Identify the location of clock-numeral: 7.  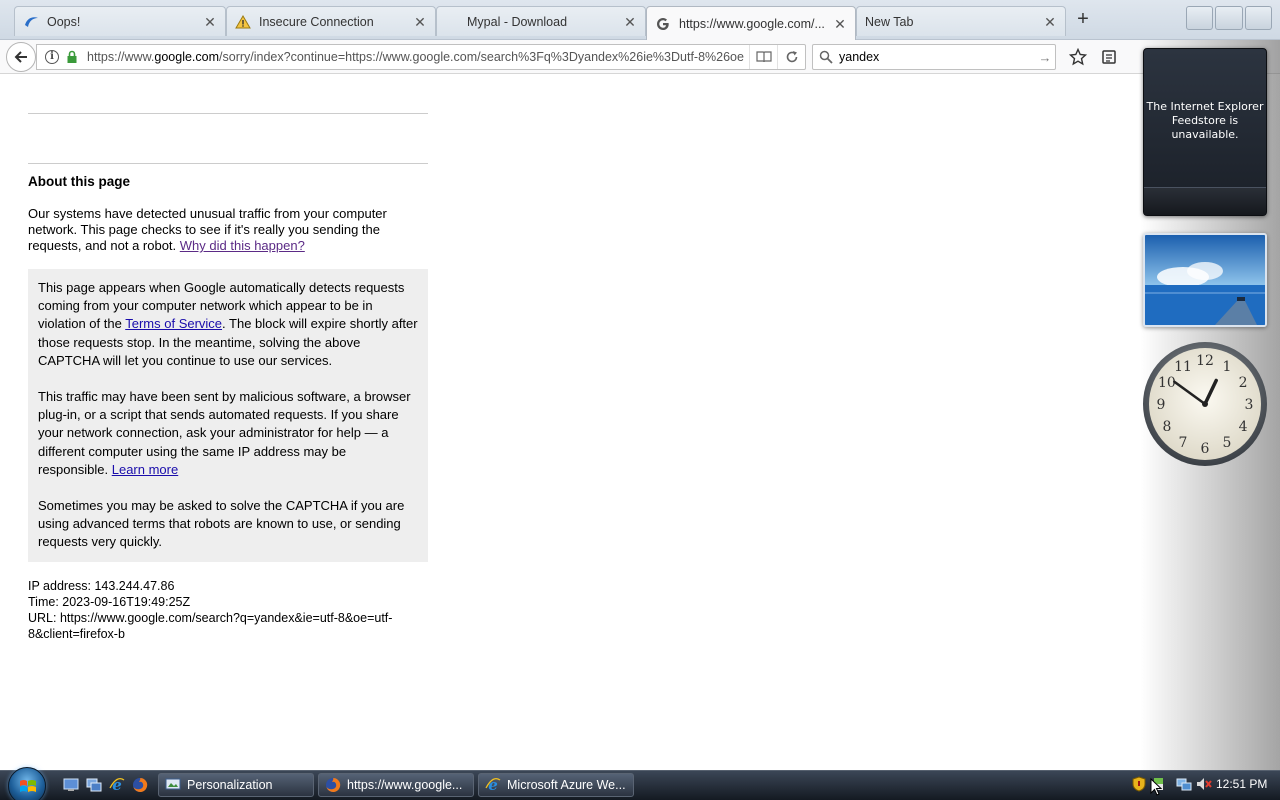
(1183, 443).